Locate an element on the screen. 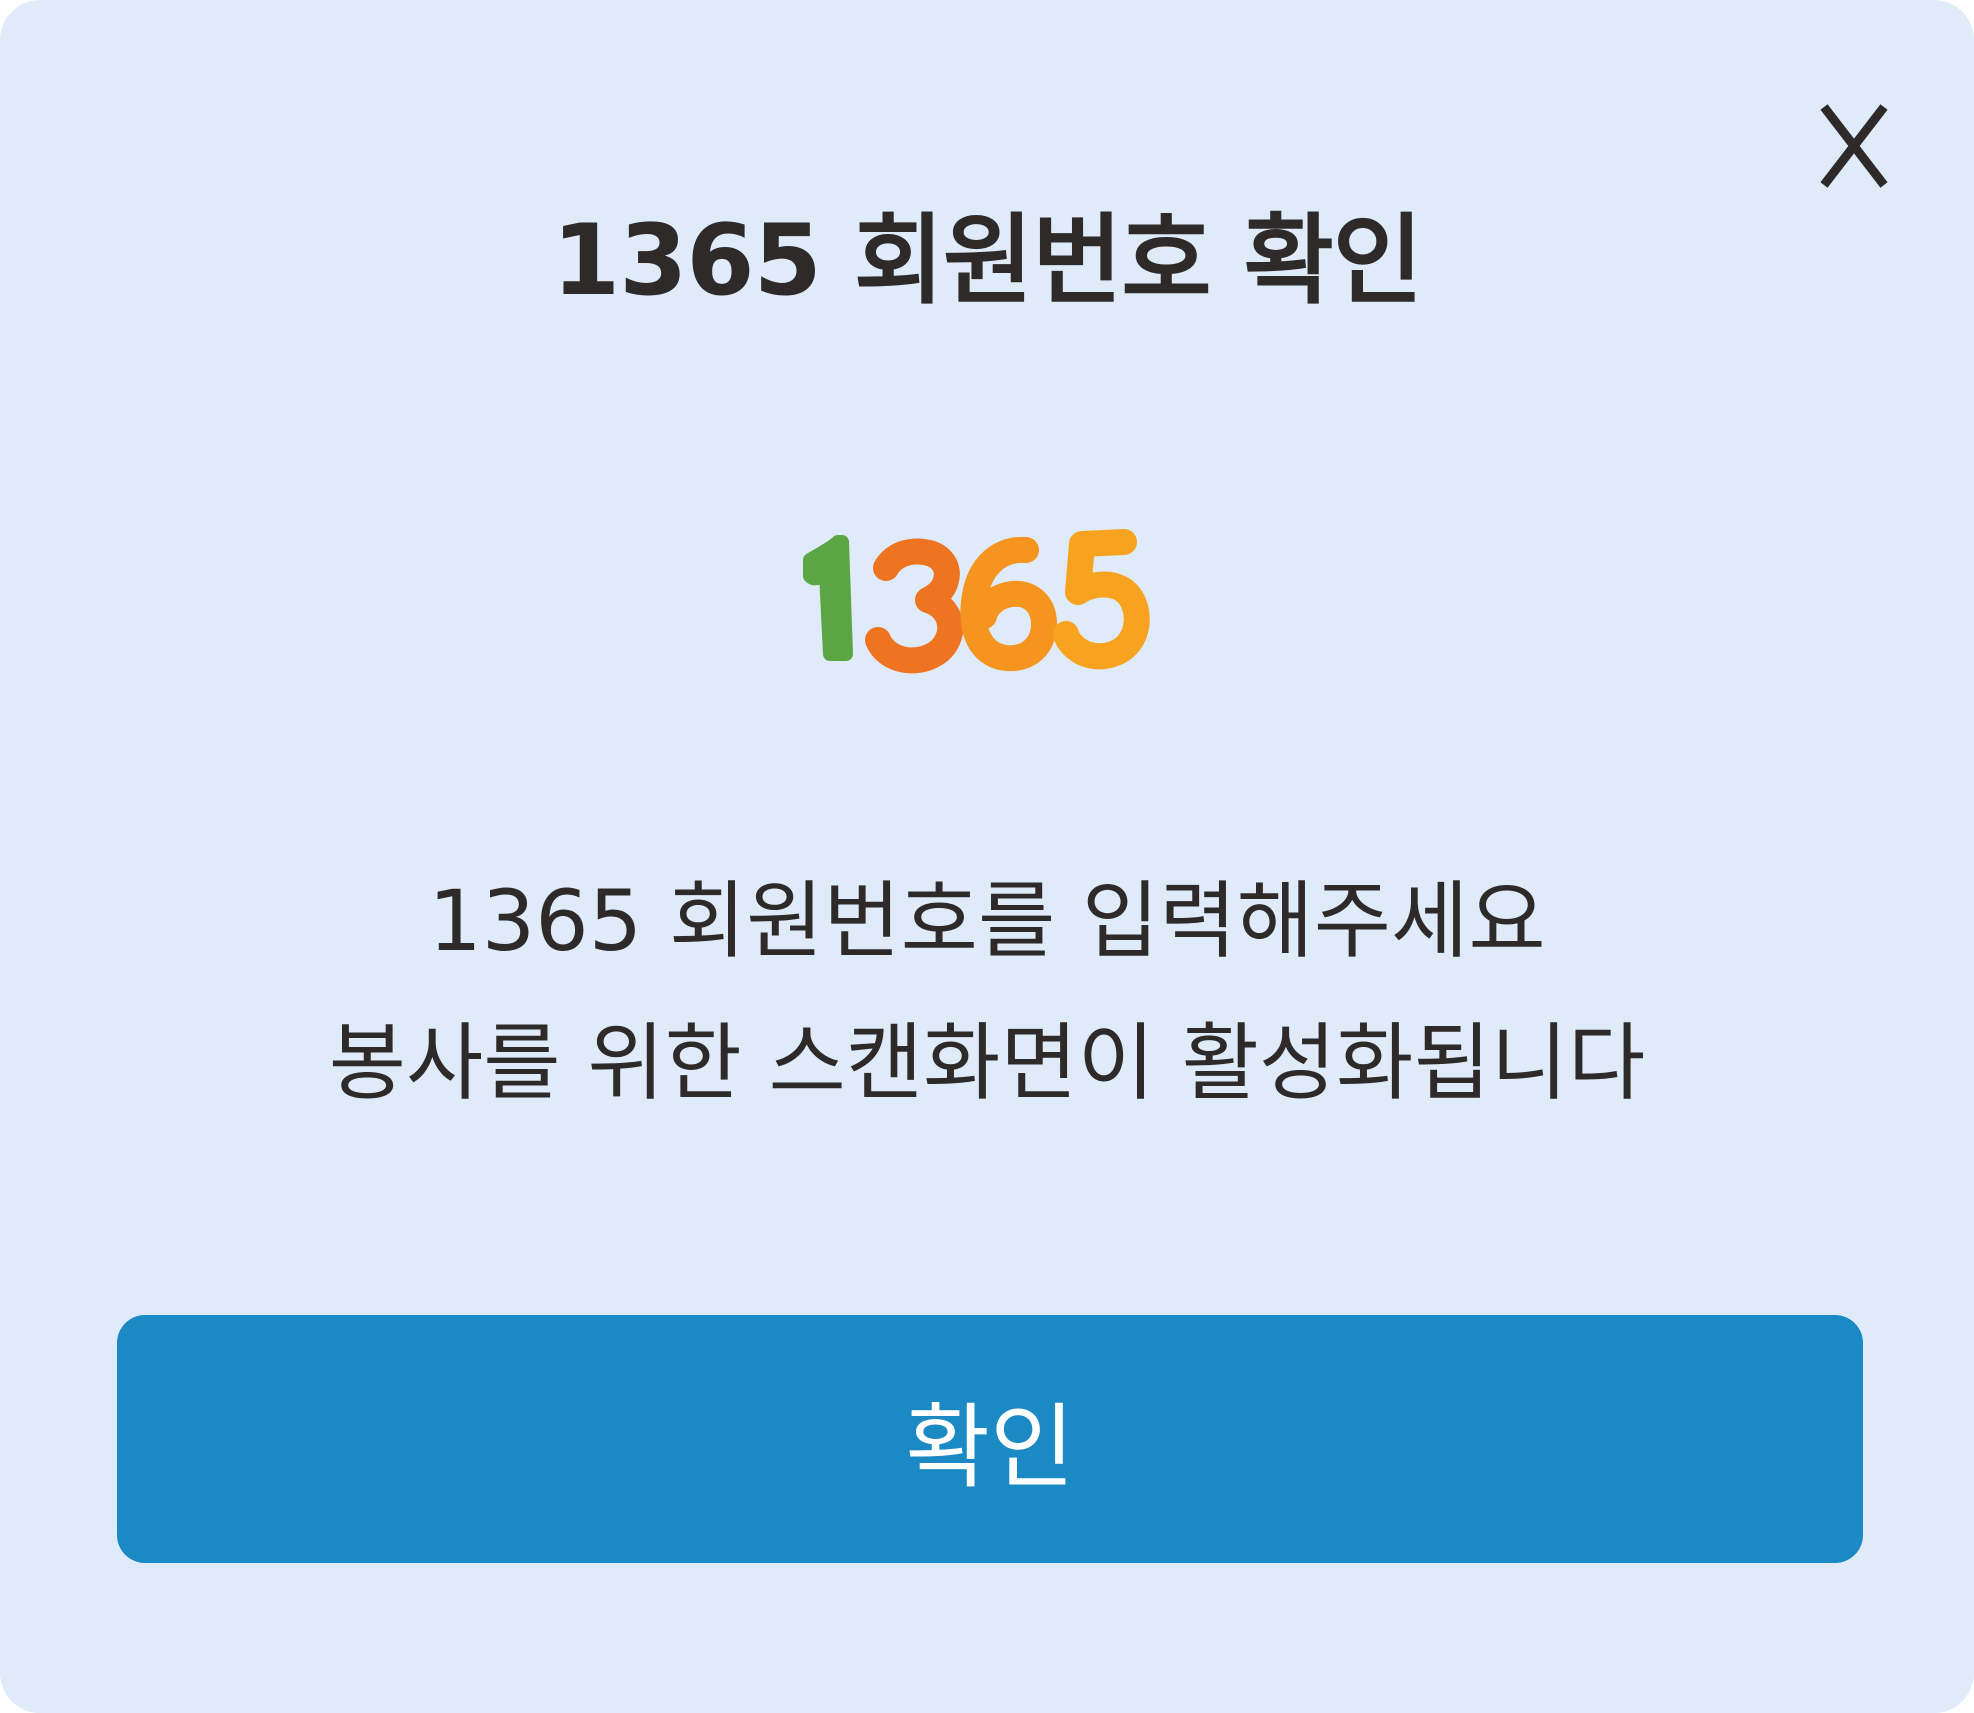 The image size is (1974, 1713). message-line-2: 봉사를 위한 스캔화면이 활성화됩니다 is located at coordinates (987, 1063).